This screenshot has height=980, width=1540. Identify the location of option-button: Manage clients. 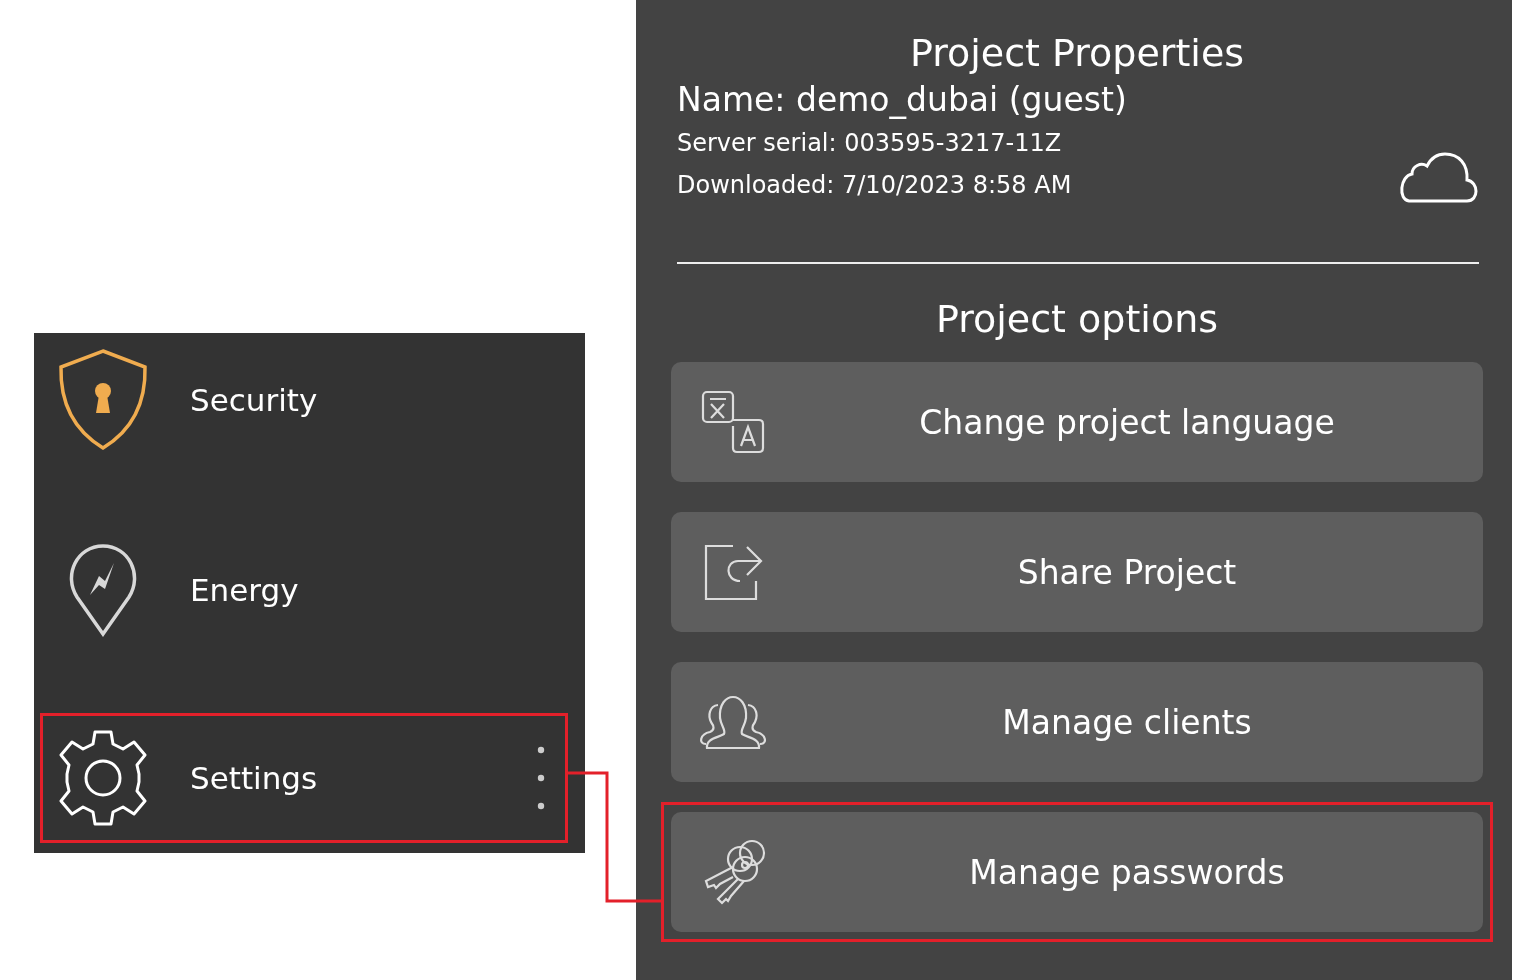
(1077, 722).